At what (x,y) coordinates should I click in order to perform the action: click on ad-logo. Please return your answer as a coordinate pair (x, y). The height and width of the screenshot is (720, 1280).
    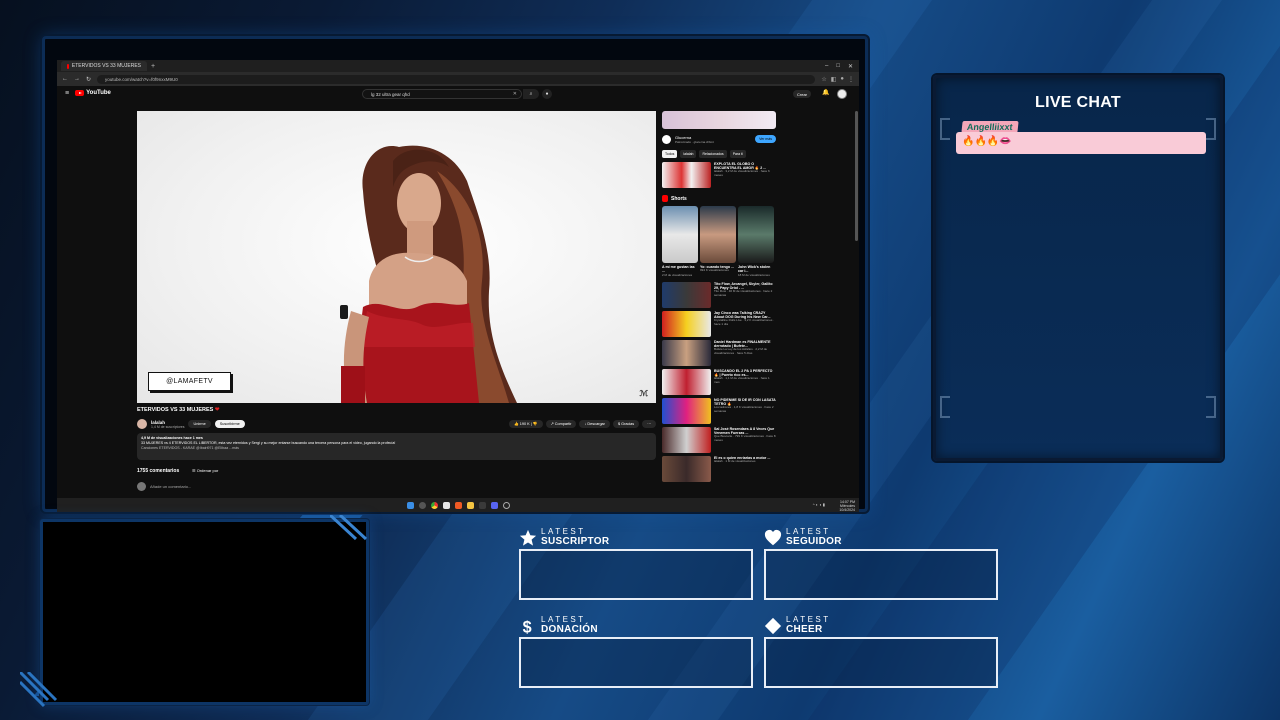
    Looking at the image, I should click on (666, 139).